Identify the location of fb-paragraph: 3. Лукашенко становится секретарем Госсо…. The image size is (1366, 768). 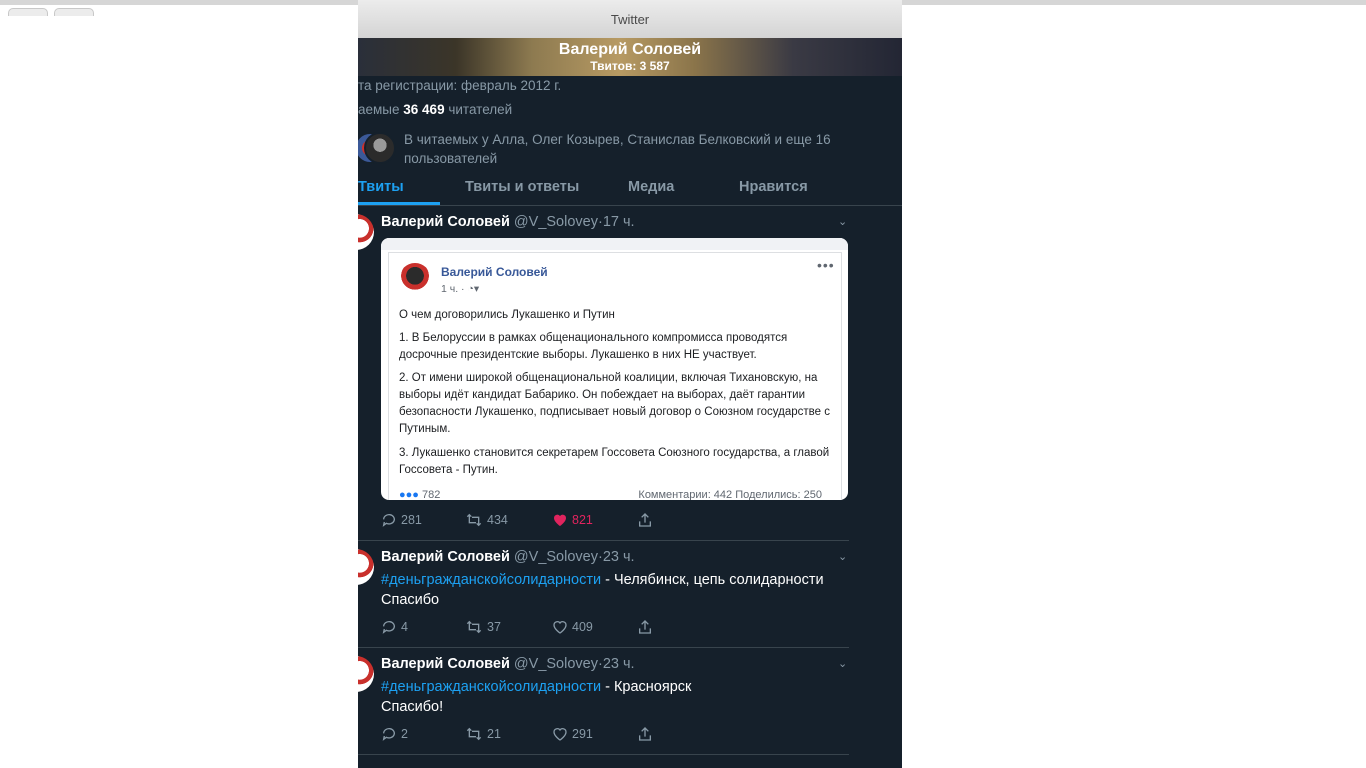
(614, 461).